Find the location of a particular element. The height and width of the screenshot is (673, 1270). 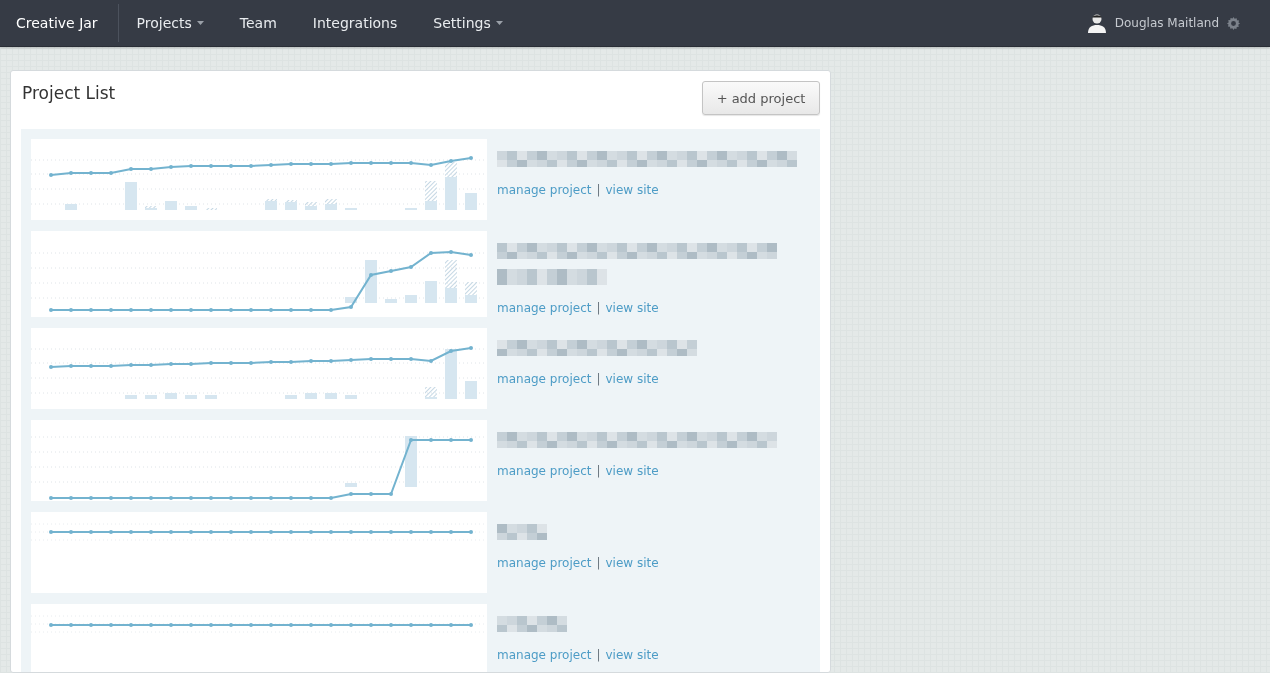

nav-item: Team is located at coordinates (258, 23).